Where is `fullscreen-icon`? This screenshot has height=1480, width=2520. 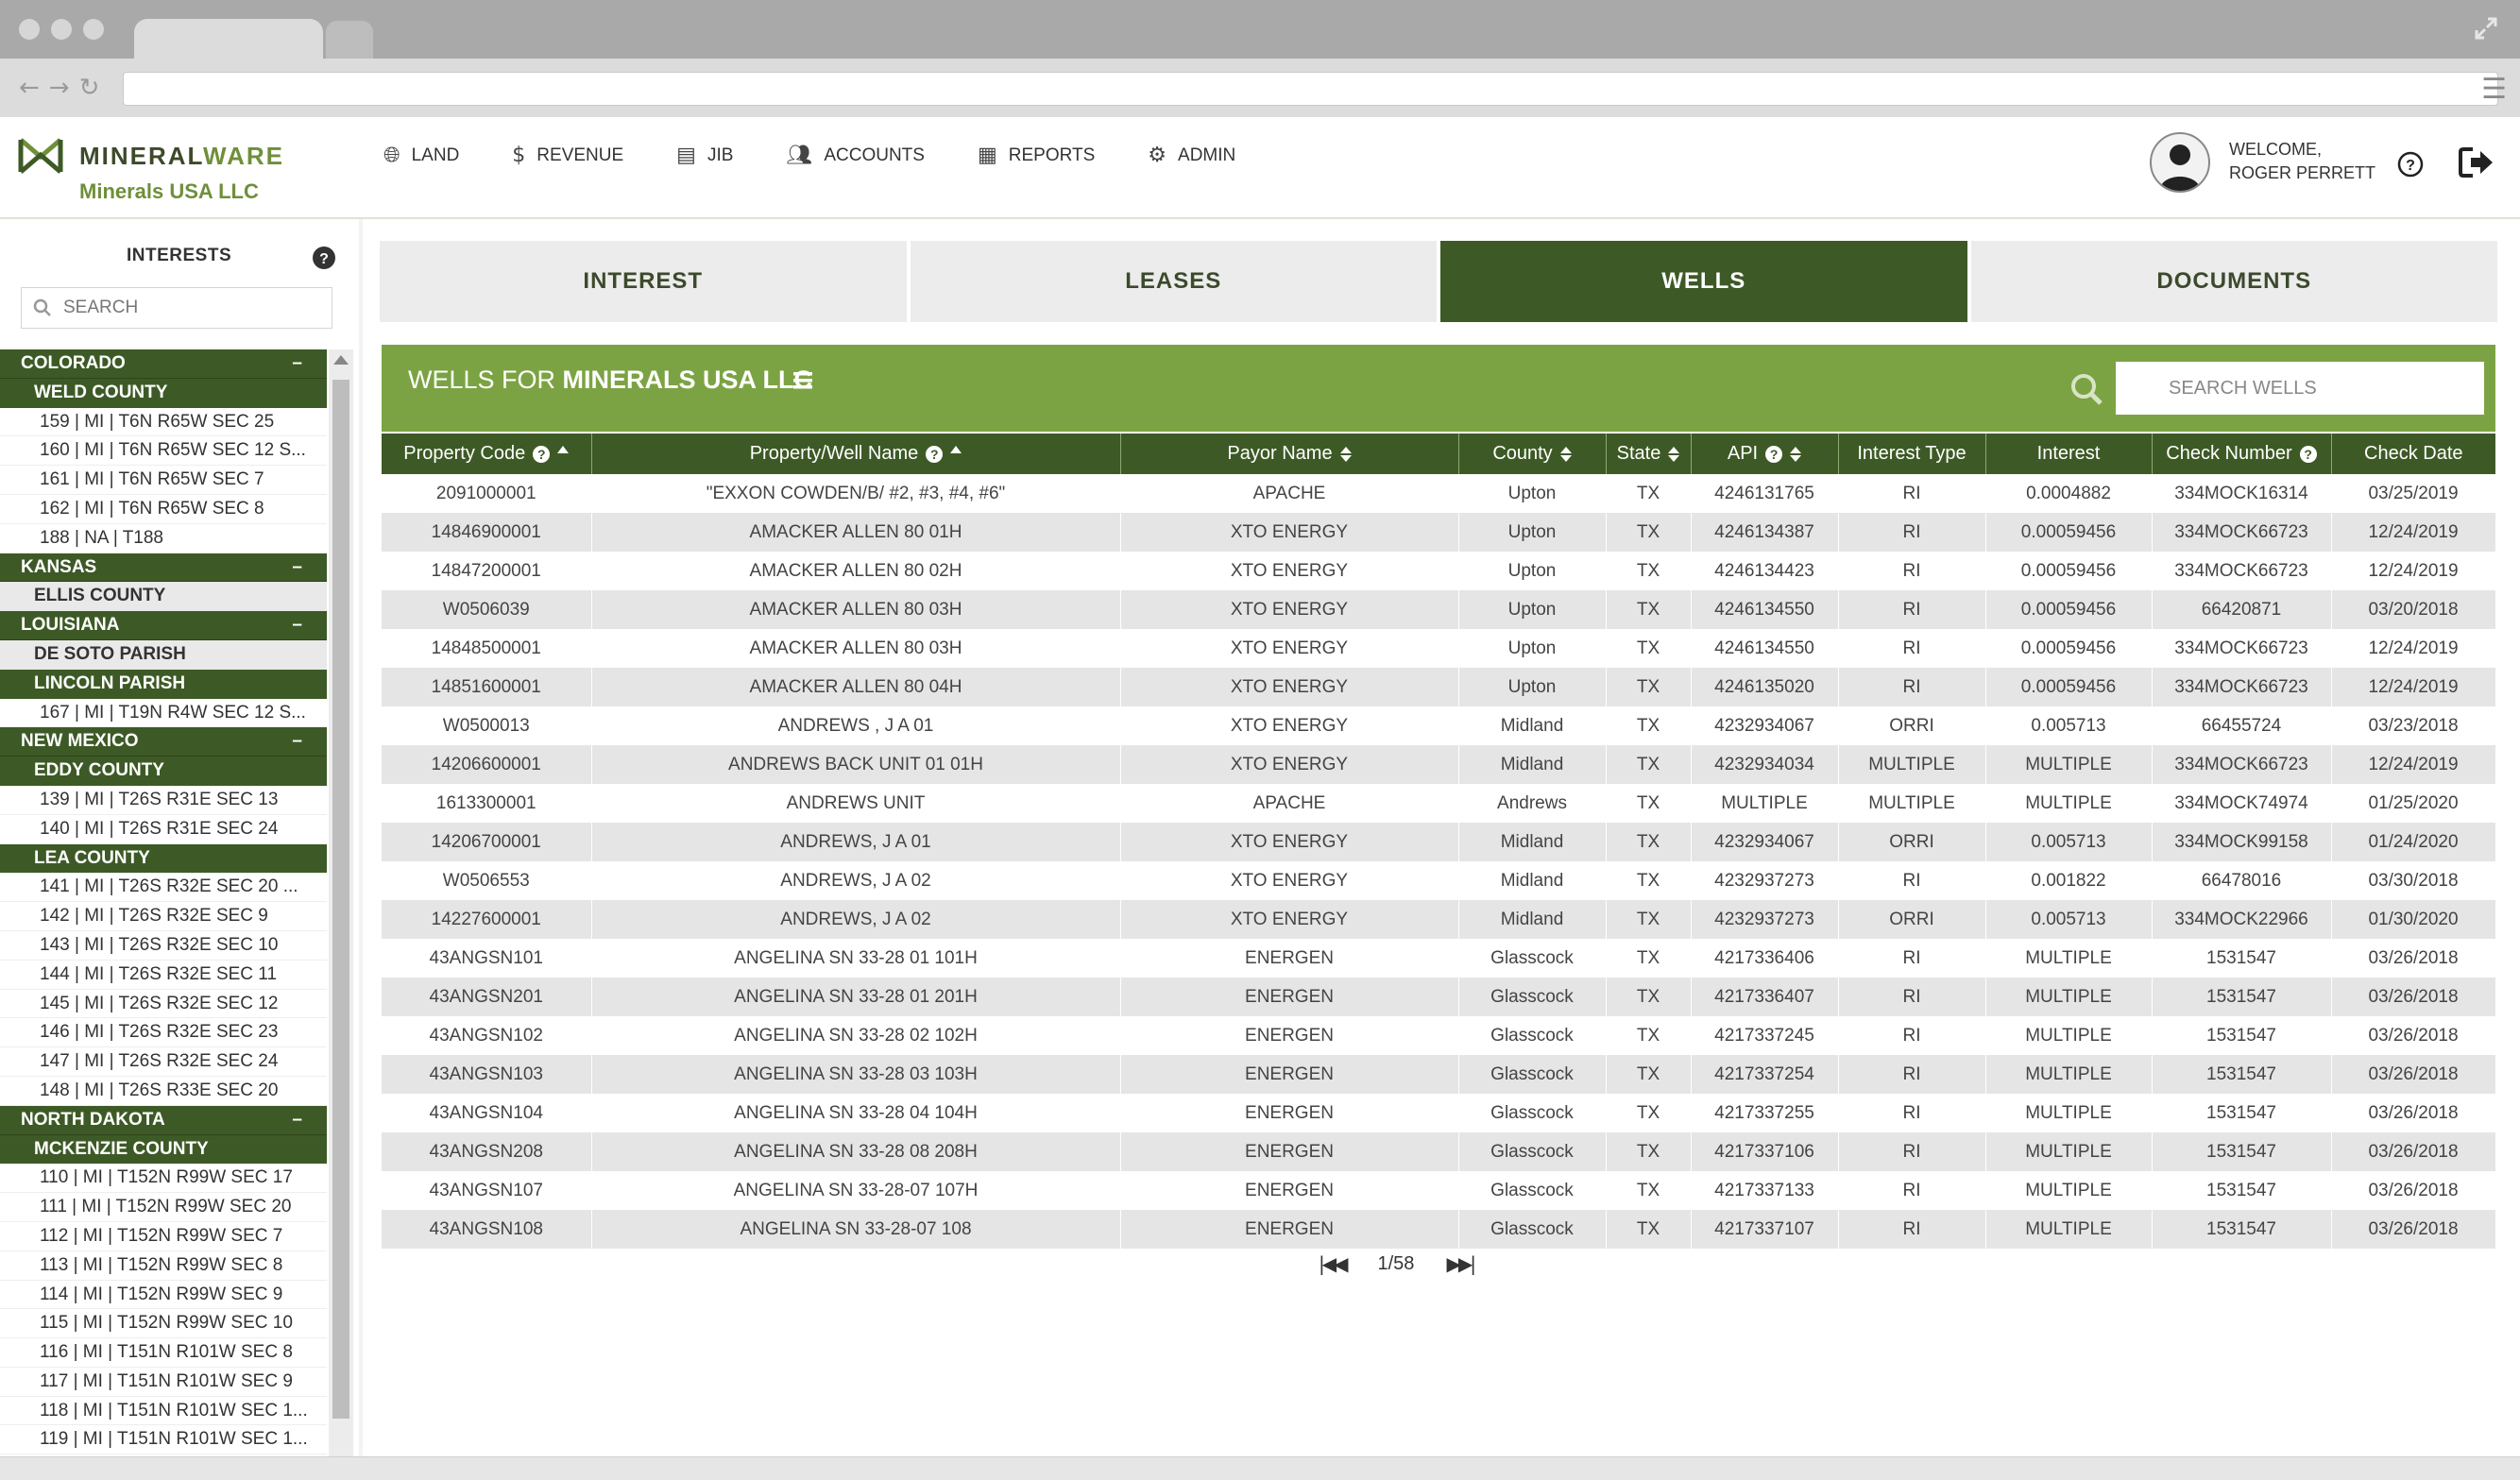
fullscreen-icon is located at coordinates (2486, 28).